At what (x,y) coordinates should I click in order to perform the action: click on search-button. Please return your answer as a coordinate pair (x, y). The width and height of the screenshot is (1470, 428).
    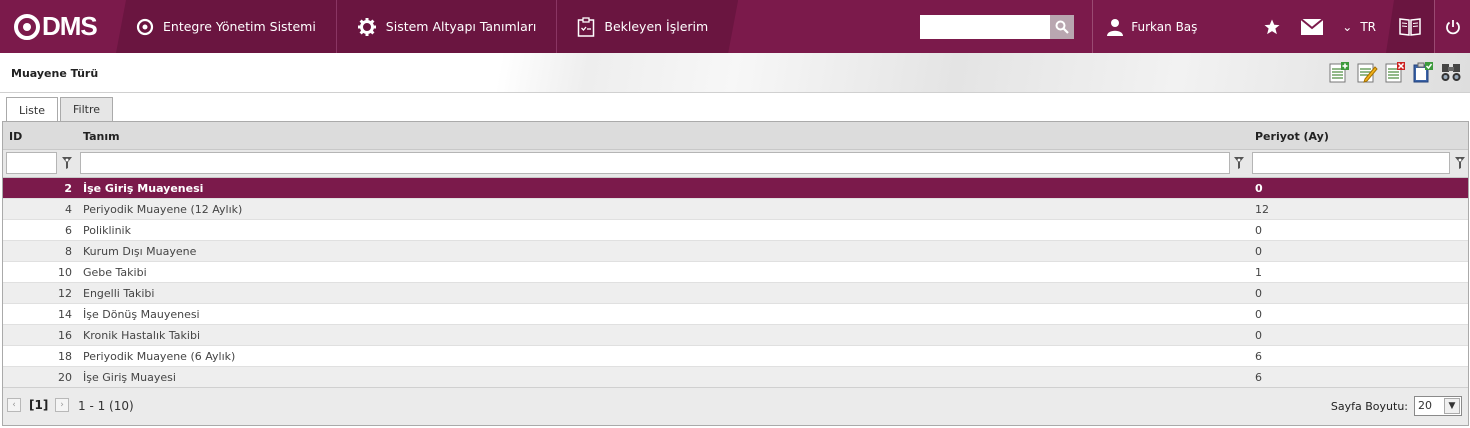
    Looking at the image, I should click on (1062, 26).